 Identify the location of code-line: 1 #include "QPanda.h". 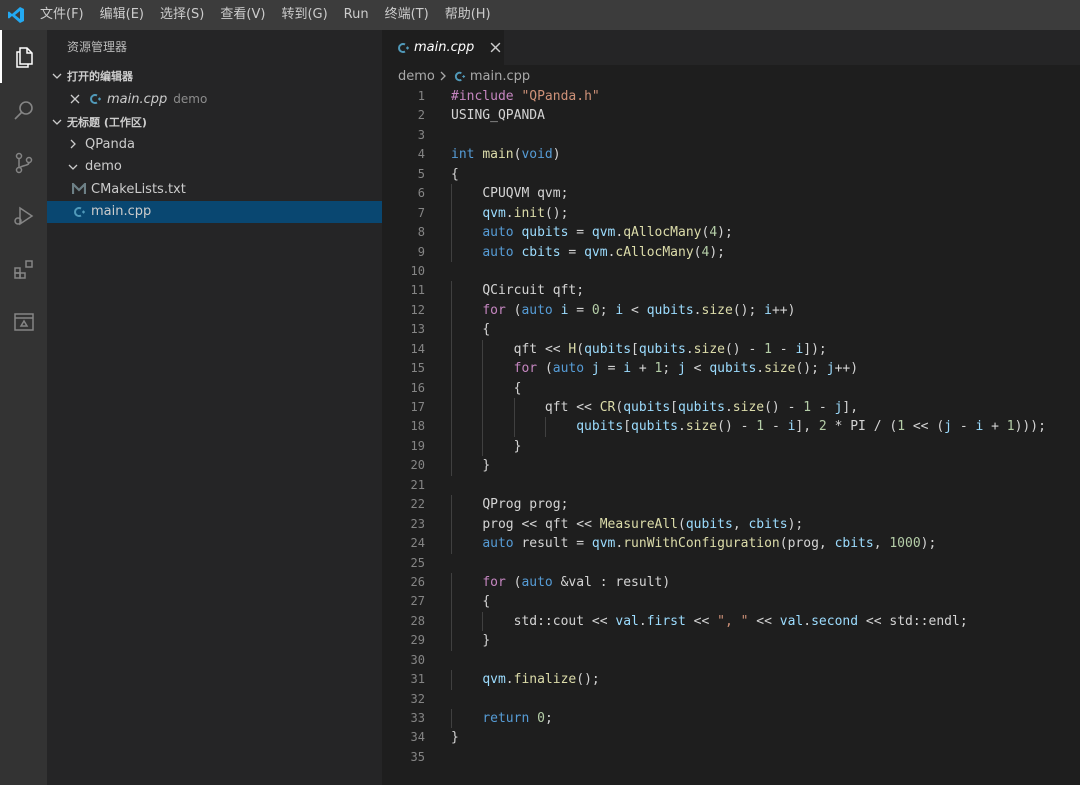
(731, 96).